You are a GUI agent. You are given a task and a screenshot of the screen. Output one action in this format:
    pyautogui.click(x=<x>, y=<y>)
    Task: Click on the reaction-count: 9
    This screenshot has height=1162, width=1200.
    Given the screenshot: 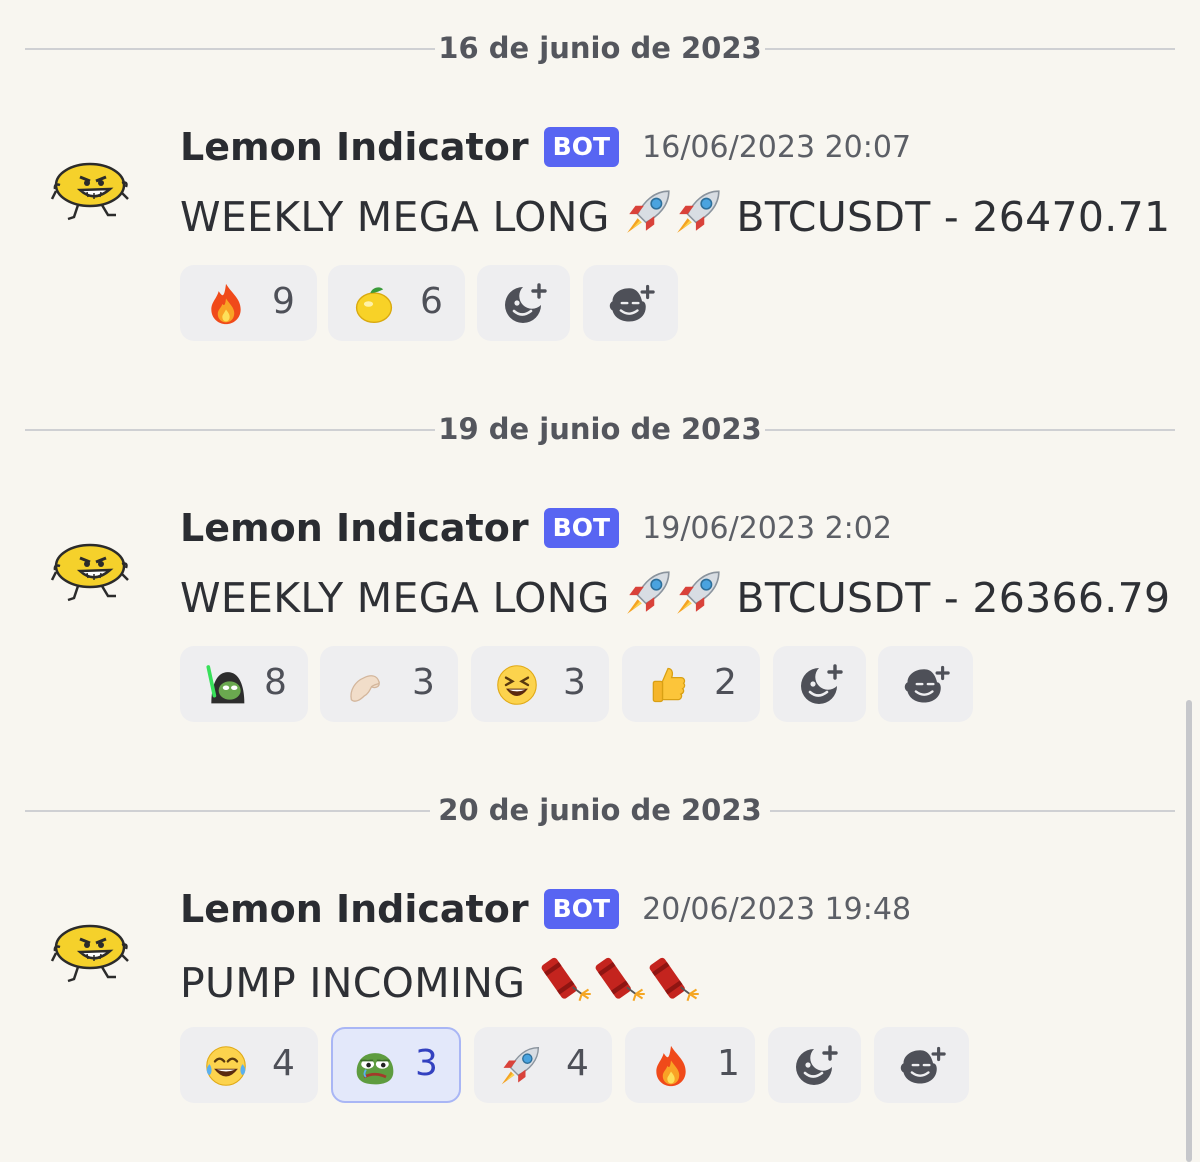 What is the action you would take?
    pyautogui.click(x=283, y=301)
    